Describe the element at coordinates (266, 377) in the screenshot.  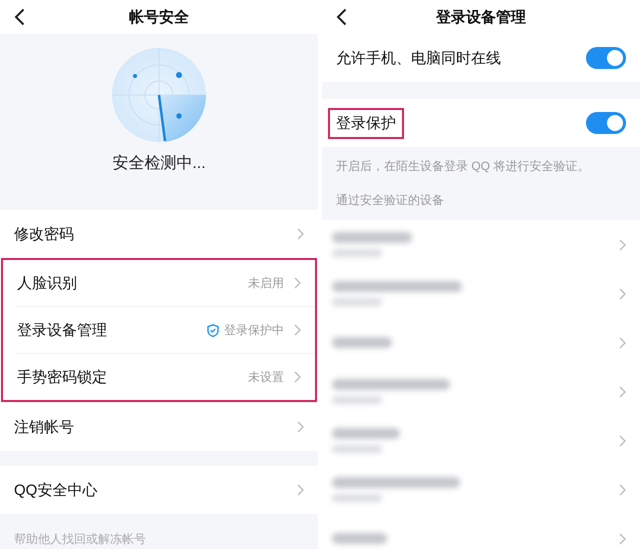
I see `row-status: 未设置` at that location.